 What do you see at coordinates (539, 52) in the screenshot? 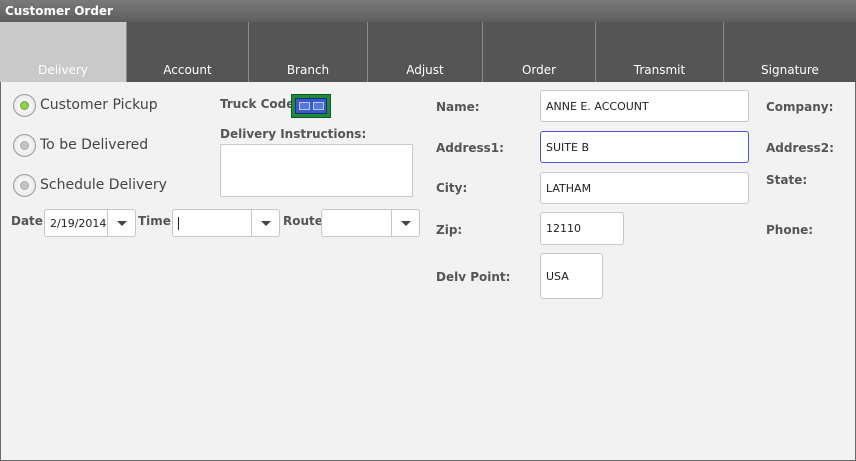
I see `tab-order: Order` at bounding box center [539, 52].